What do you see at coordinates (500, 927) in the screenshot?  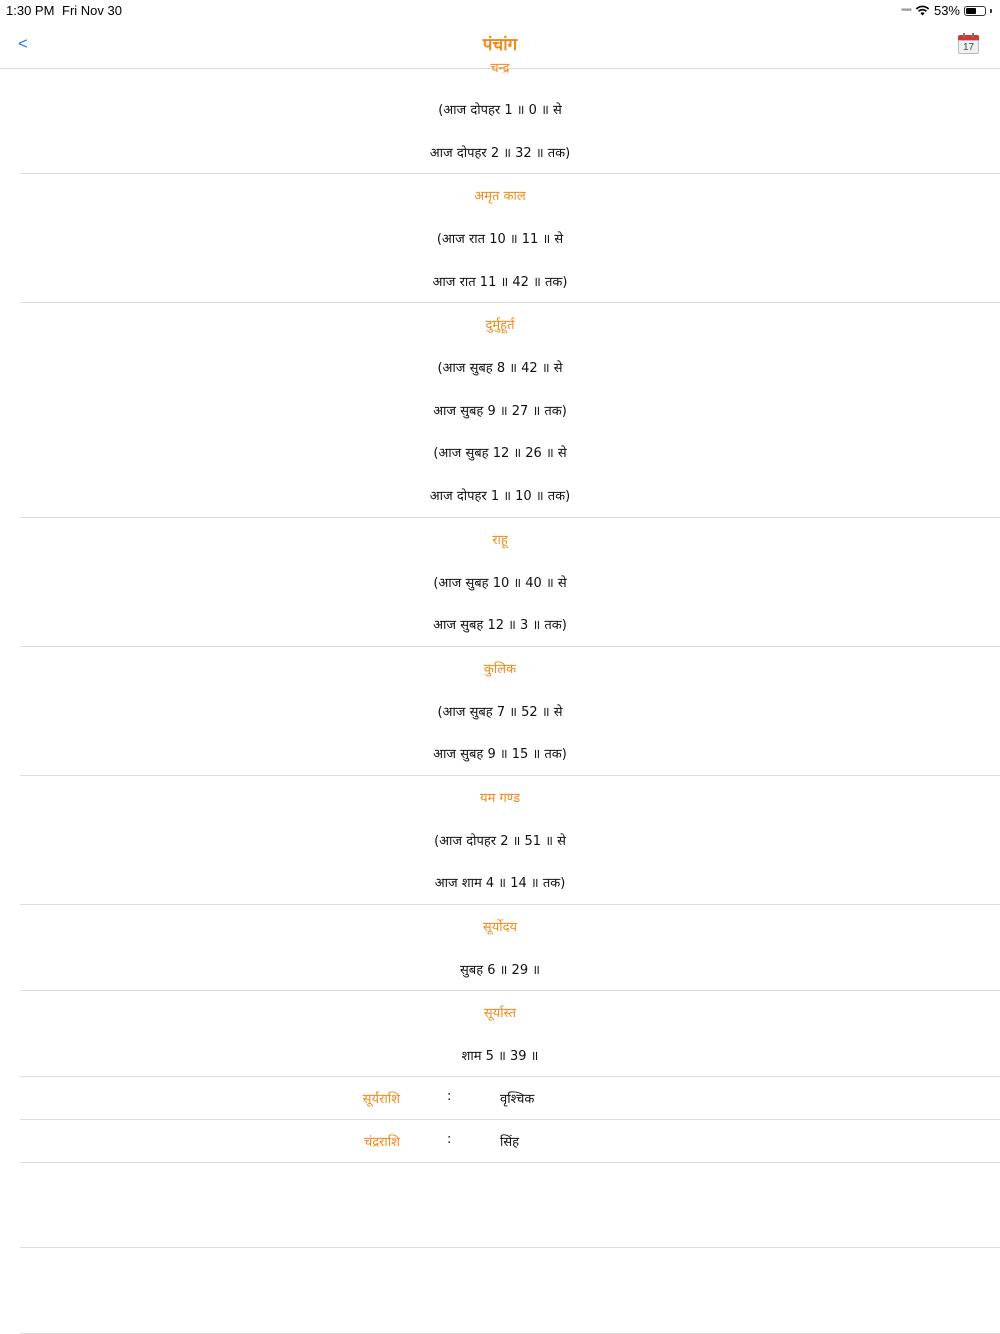 I see `section-heading: सूर्योदय` at bounding box center [500, 927].